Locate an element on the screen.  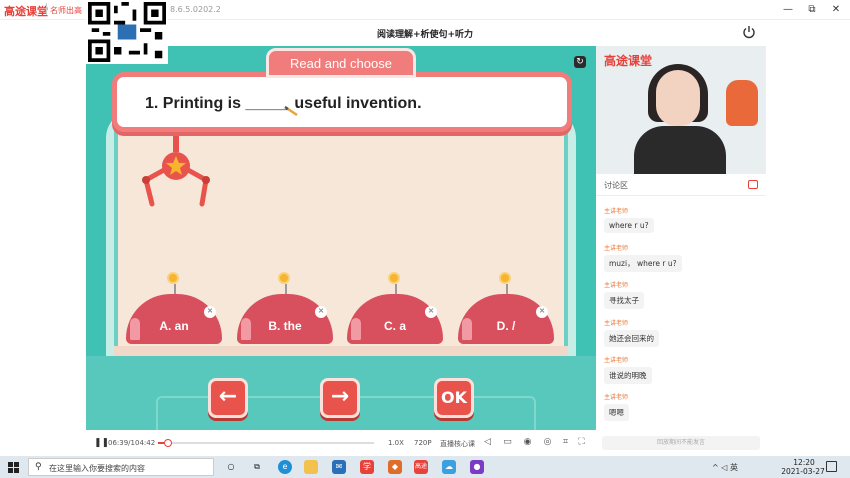
message-text: where r u? is located at coordinates (629, 225).